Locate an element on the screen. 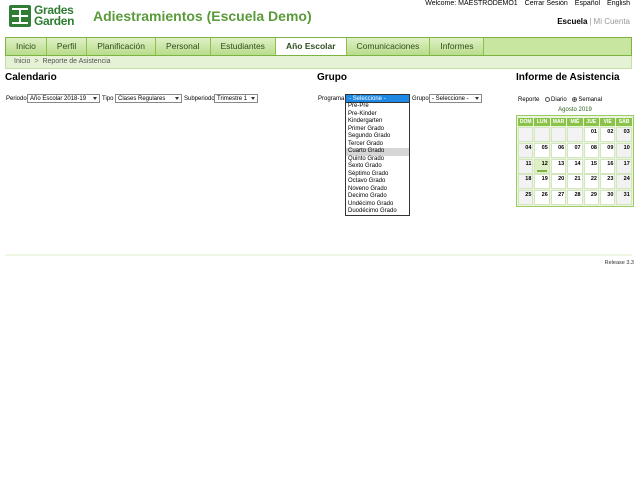  programa-option: Pre-Pre is located at coordinates (377, 107).